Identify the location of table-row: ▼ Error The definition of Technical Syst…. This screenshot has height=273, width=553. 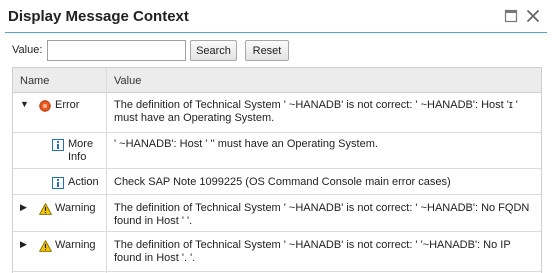
(277, 113).